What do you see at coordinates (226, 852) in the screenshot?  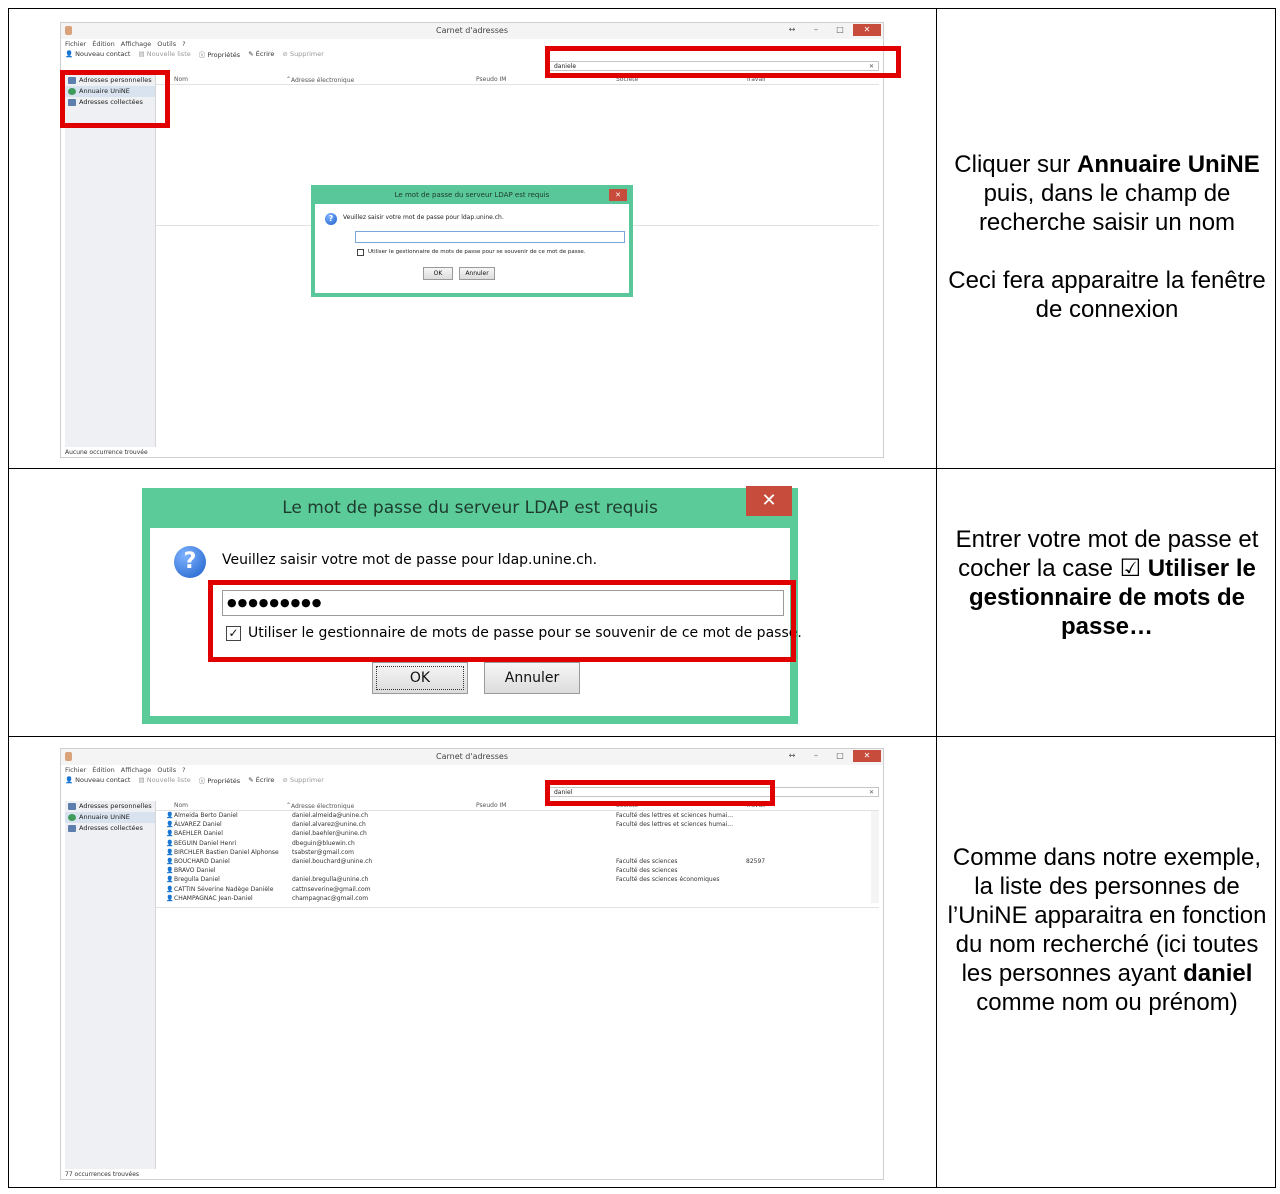 I see `contact-name: BIRCHLER Bastien Daniel Alphonse` at bounding box center [226, 852].